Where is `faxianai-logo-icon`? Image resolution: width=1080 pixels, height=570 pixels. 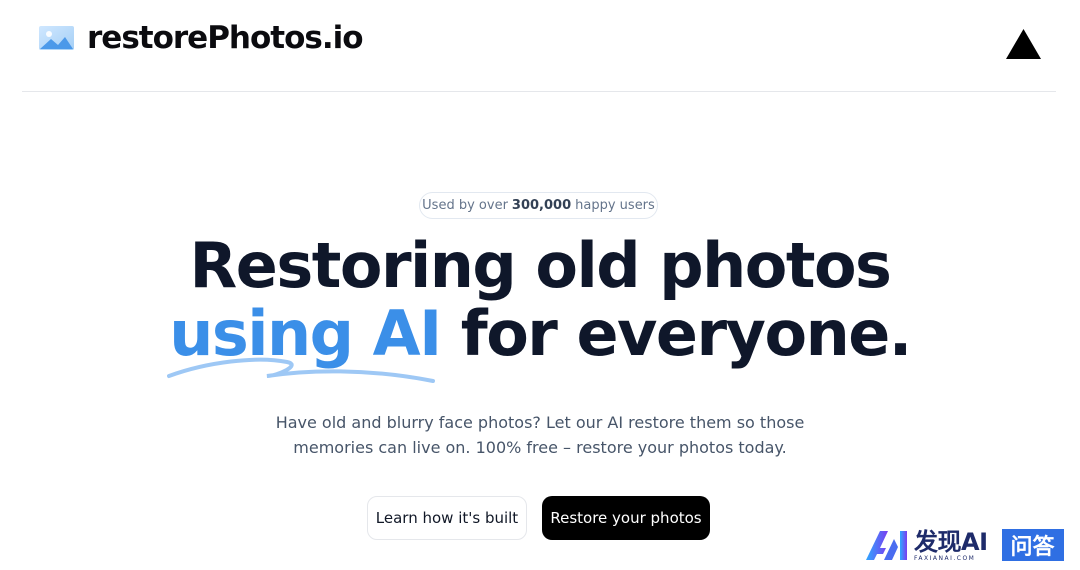
faxianai-logo-icon is located at coordinates (886, 545).